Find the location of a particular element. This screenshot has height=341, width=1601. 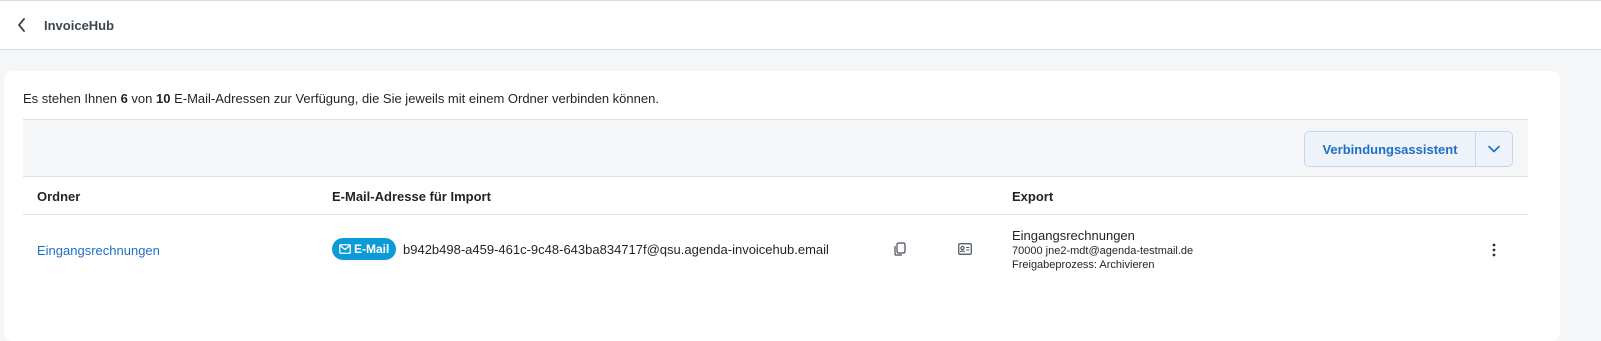

intro-middle: von is located at coordinates (141, 98).